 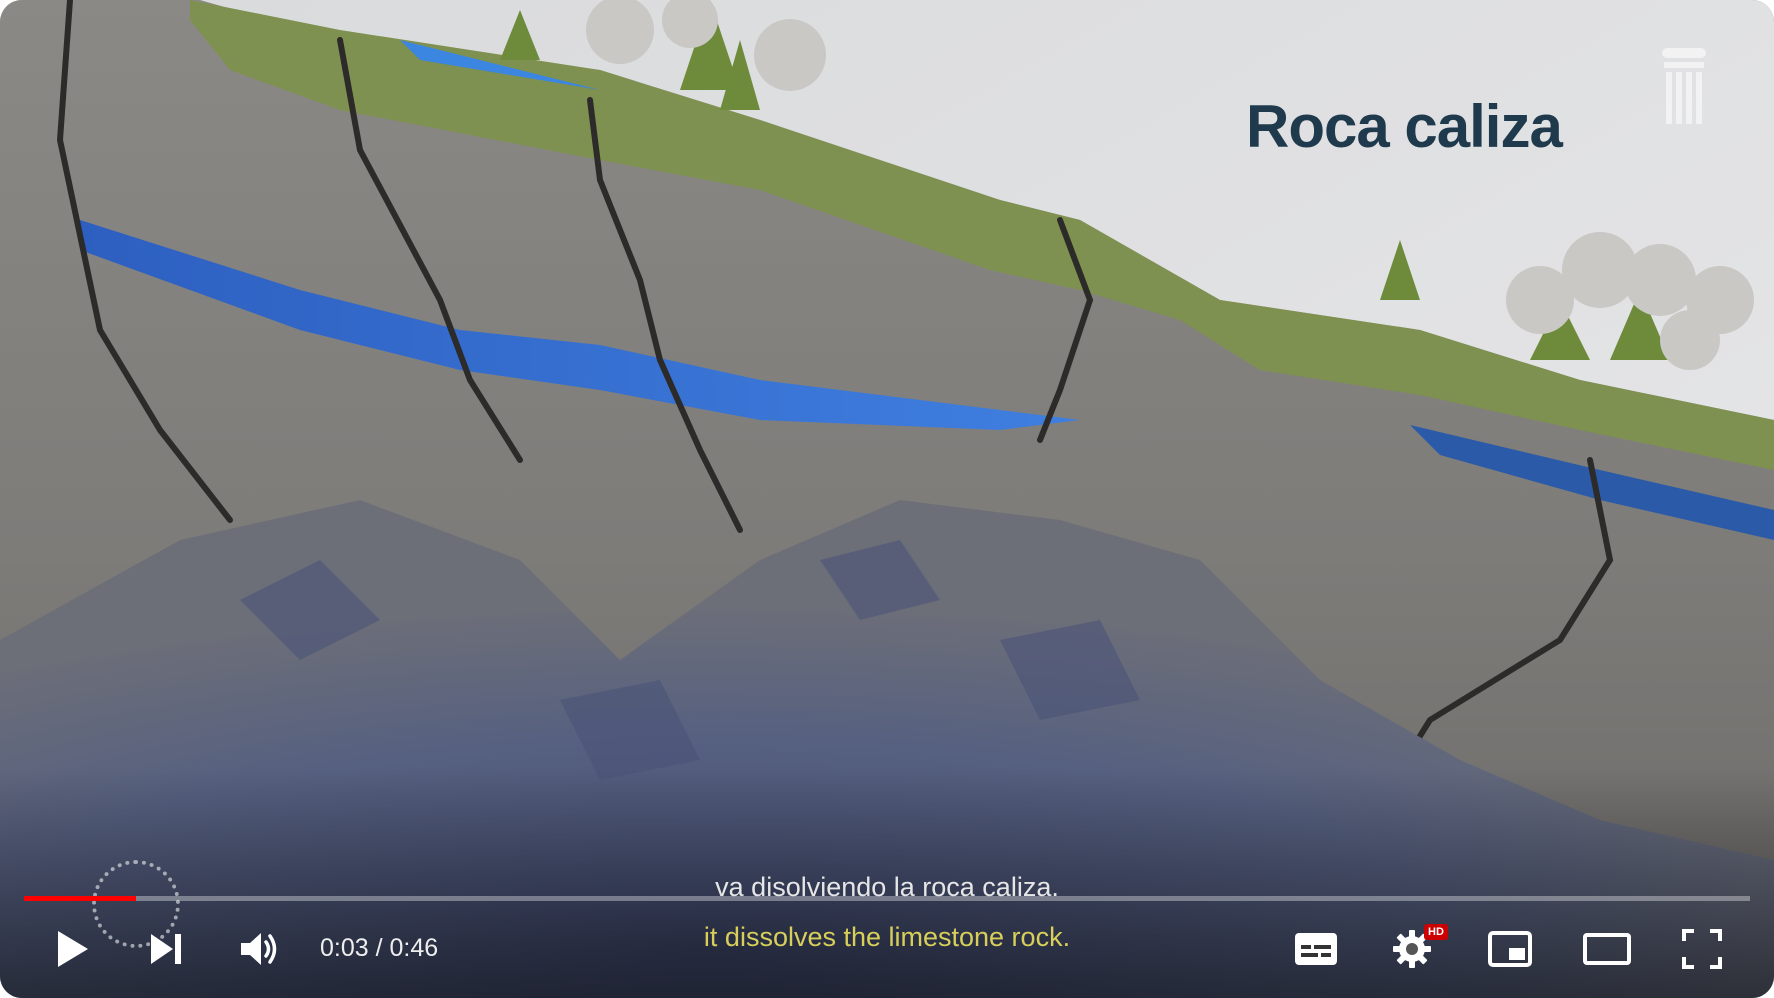 I want to click on miniplayer-button, so click(x=1510, y=949).